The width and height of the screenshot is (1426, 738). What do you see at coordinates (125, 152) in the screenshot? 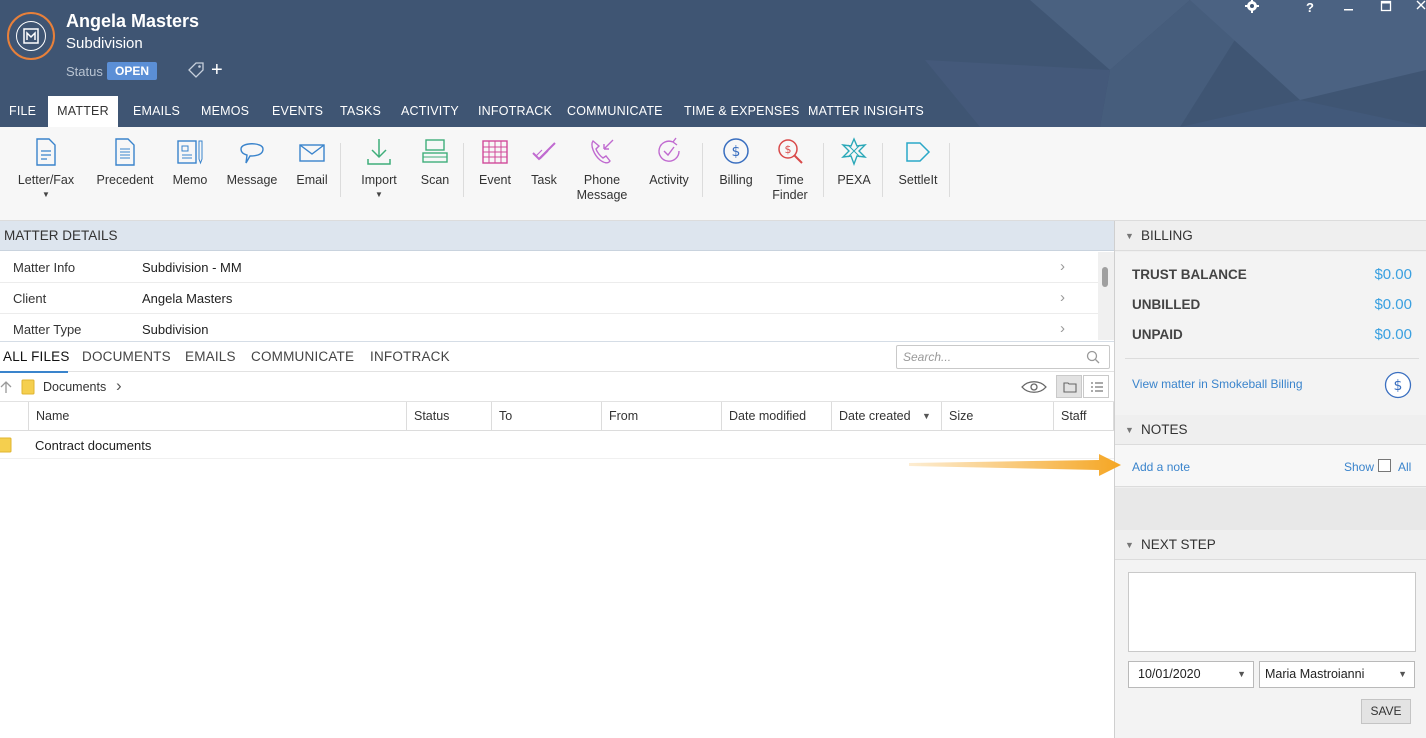
I see `precedent-icon` at bounding box center [125, 152].